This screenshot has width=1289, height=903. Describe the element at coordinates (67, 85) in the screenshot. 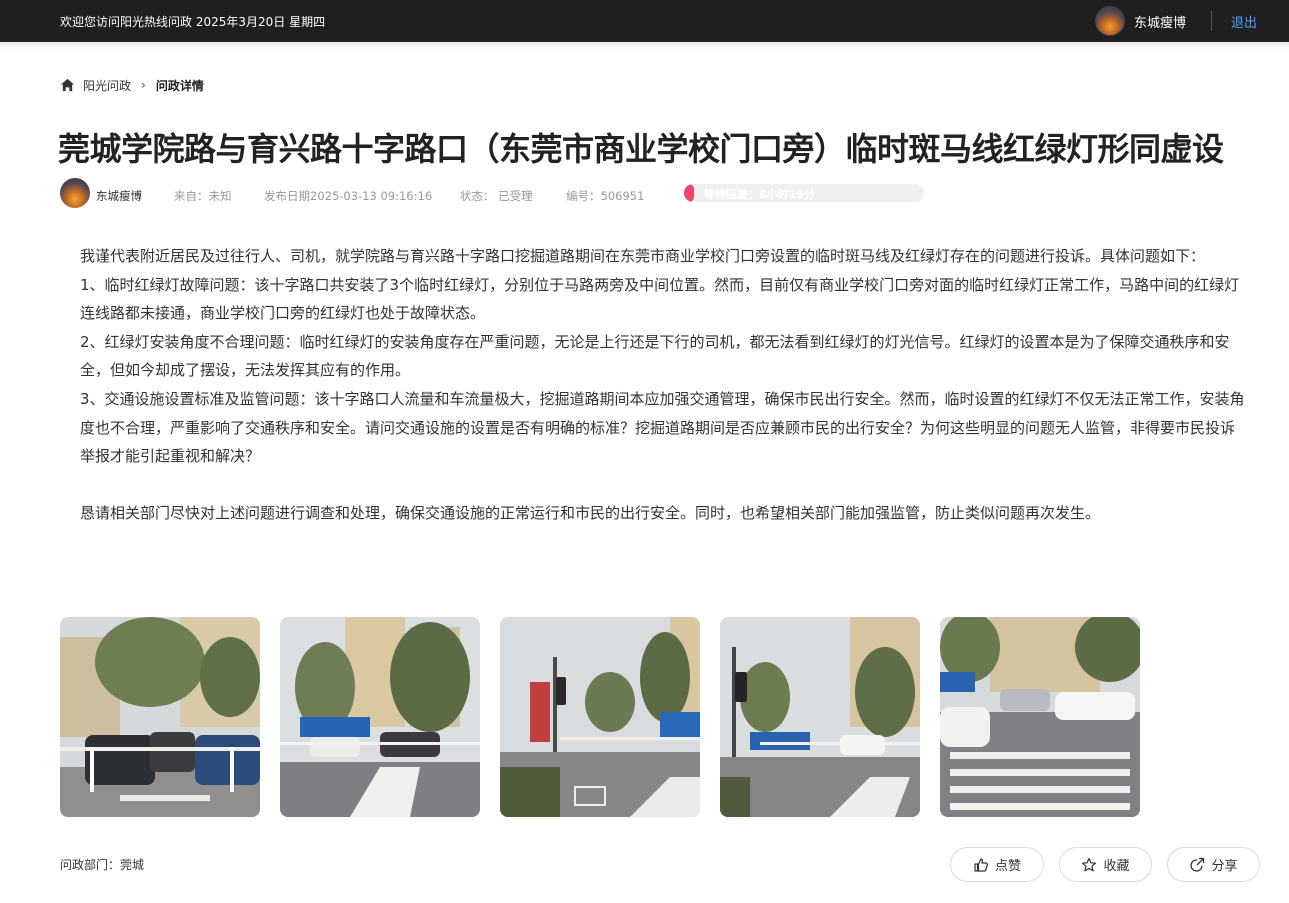

I see `home-icon` at that location.